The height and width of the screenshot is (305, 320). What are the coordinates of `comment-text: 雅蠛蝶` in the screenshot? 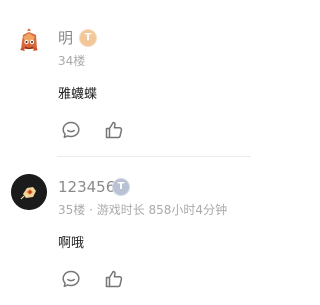 It's located at (78, 94).